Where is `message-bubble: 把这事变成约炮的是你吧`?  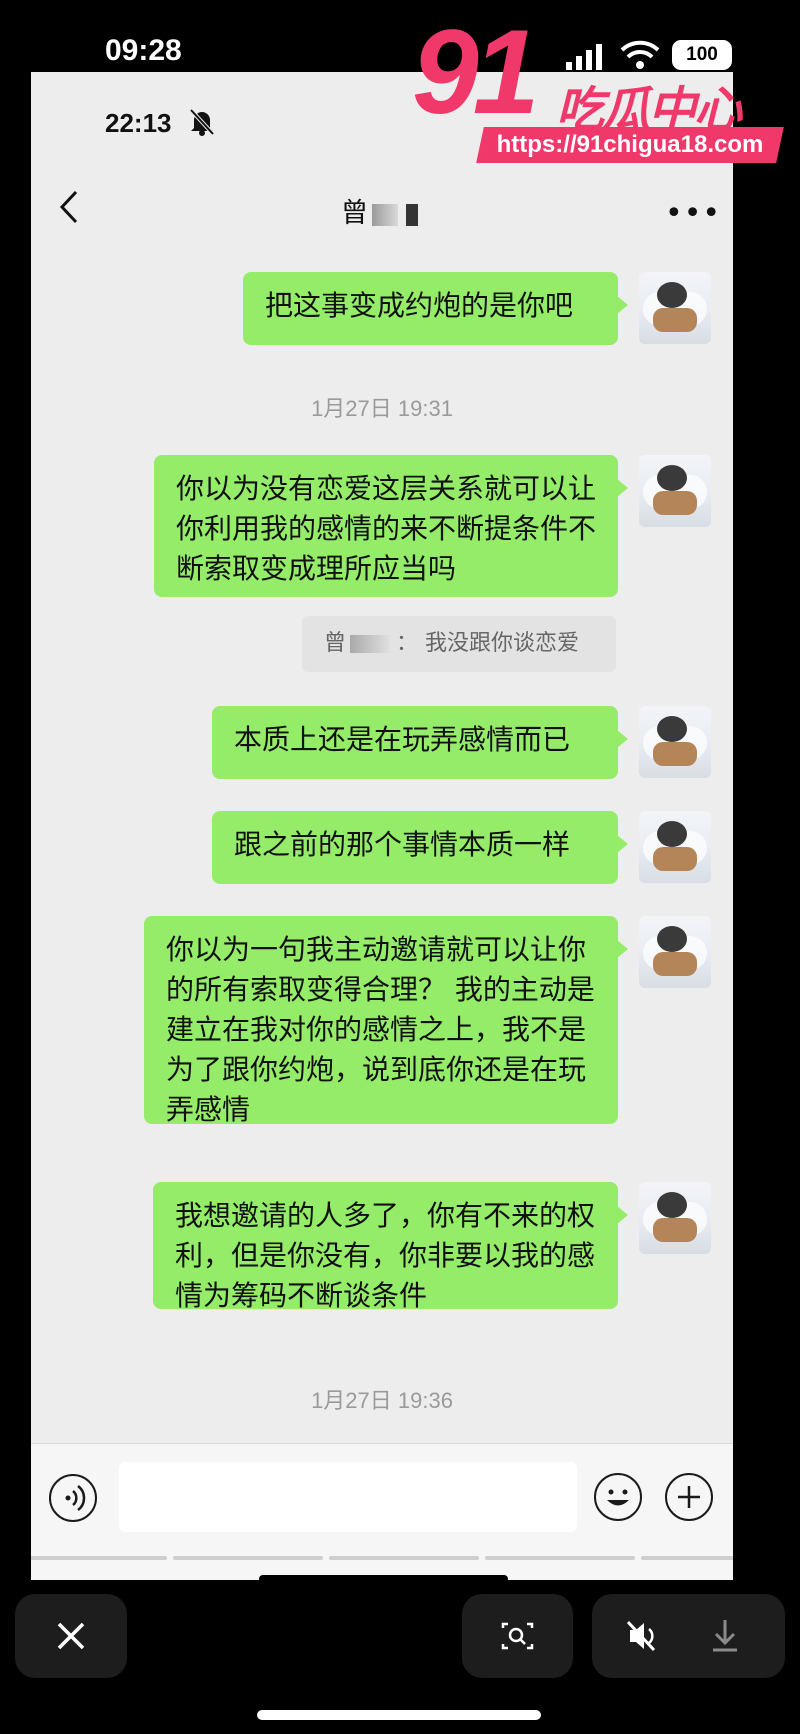
message-bubble: 把这事变成约炮的是你吧 is located at coordinates (435, 308).